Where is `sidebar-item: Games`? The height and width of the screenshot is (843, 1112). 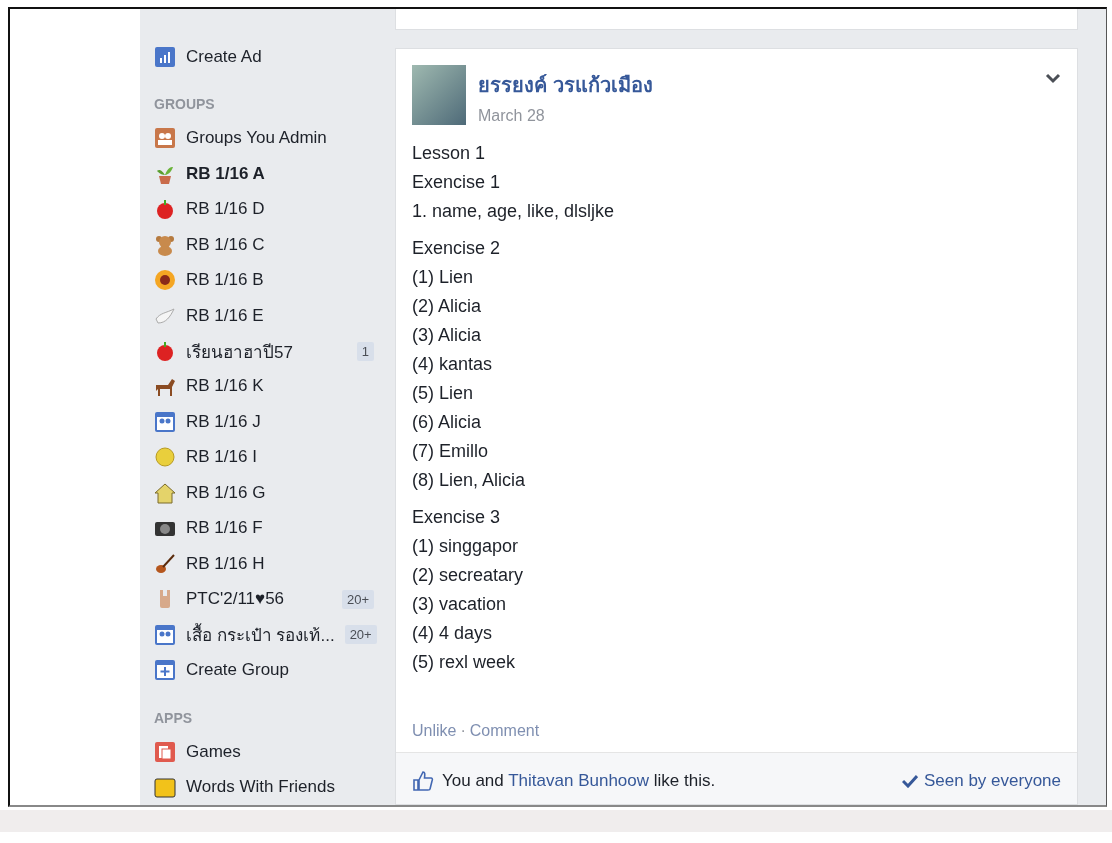 sidebar-item: Games is located at coordinates (280, 751).